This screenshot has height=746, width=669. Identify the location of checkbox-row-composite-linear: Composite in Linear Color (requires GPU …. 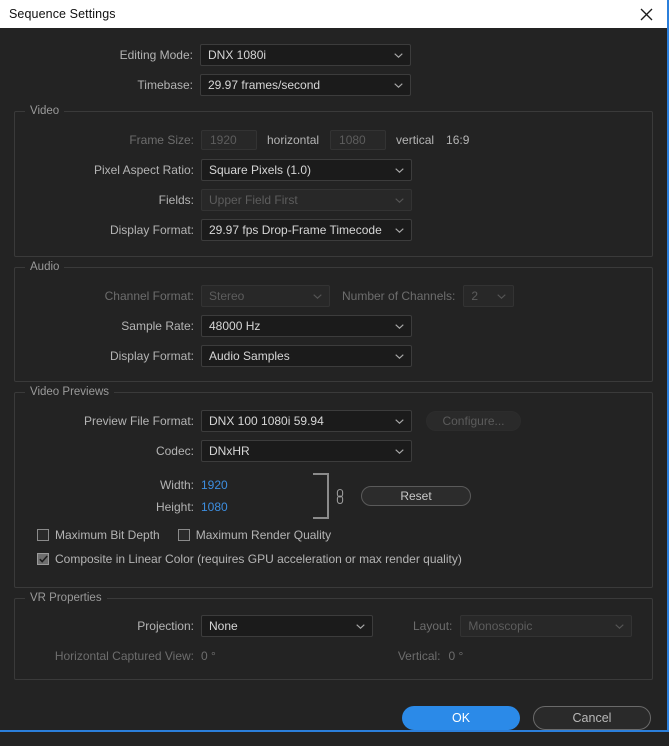
(344, 559).